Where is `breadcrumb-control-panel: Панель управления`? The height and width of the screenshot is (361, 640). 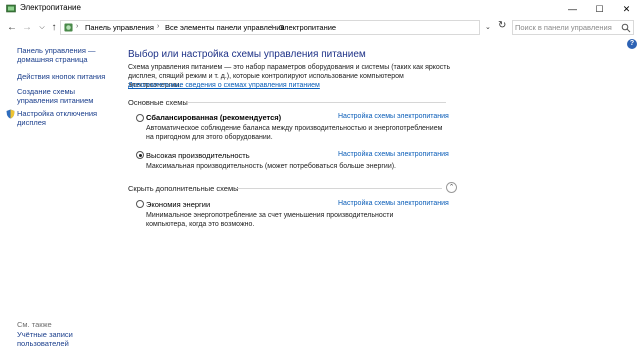
breadcrumb-control-panel: Панель управления is located at coordinates (119, 27).